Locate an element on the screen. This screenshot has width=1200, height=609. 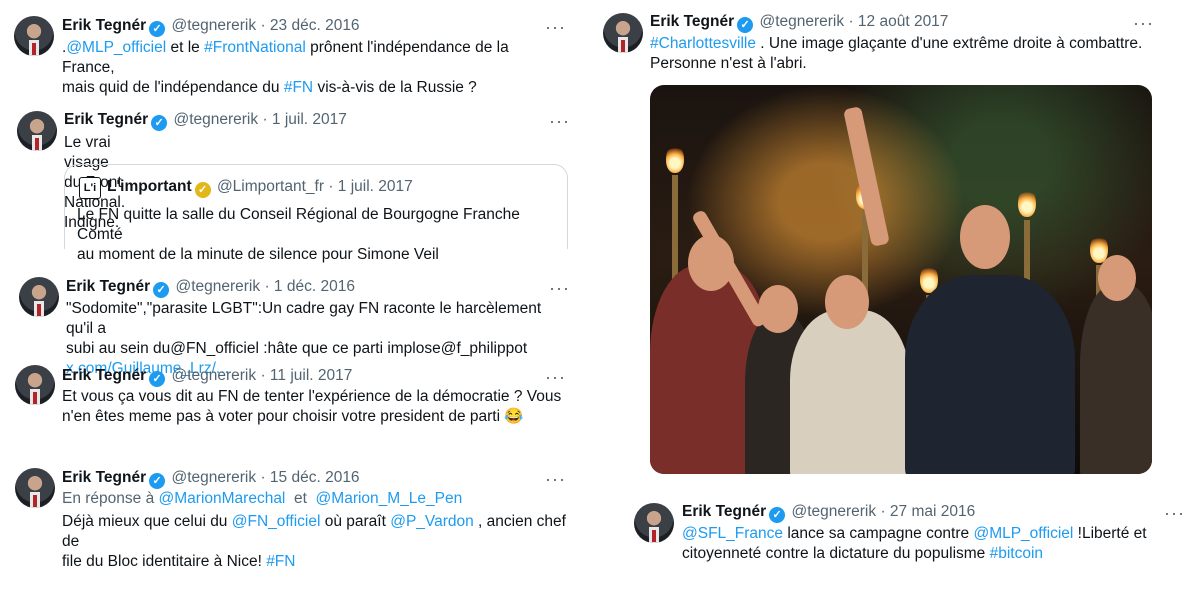
tweet-header: Erik Tegnér ✓ @tegnererik · 15 déc. 2016 is located at coordinates (211, 478).